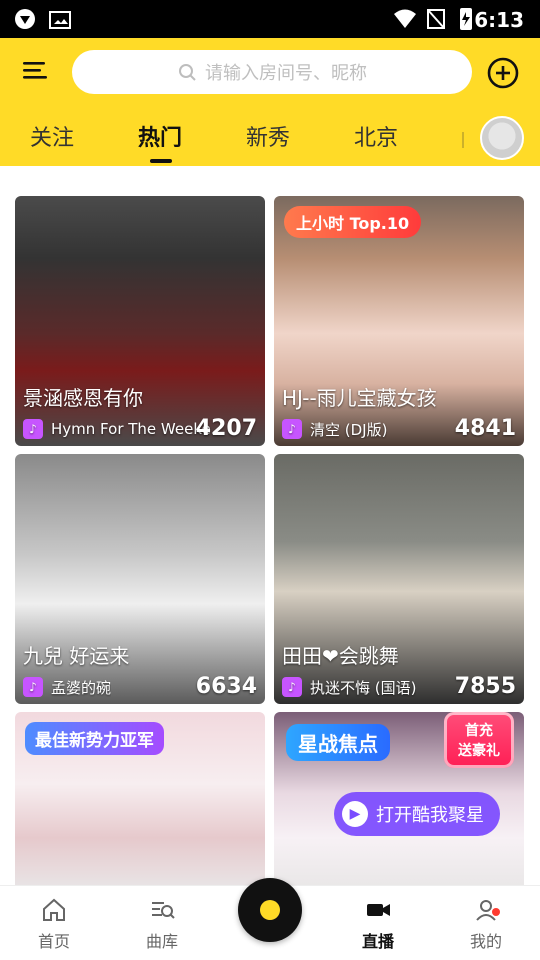 This screenshot has width=540, height=960. Describe the element at coordinates (83, 398) in the screenshot. I see `room-title: 景涵感恩有你` at that location.